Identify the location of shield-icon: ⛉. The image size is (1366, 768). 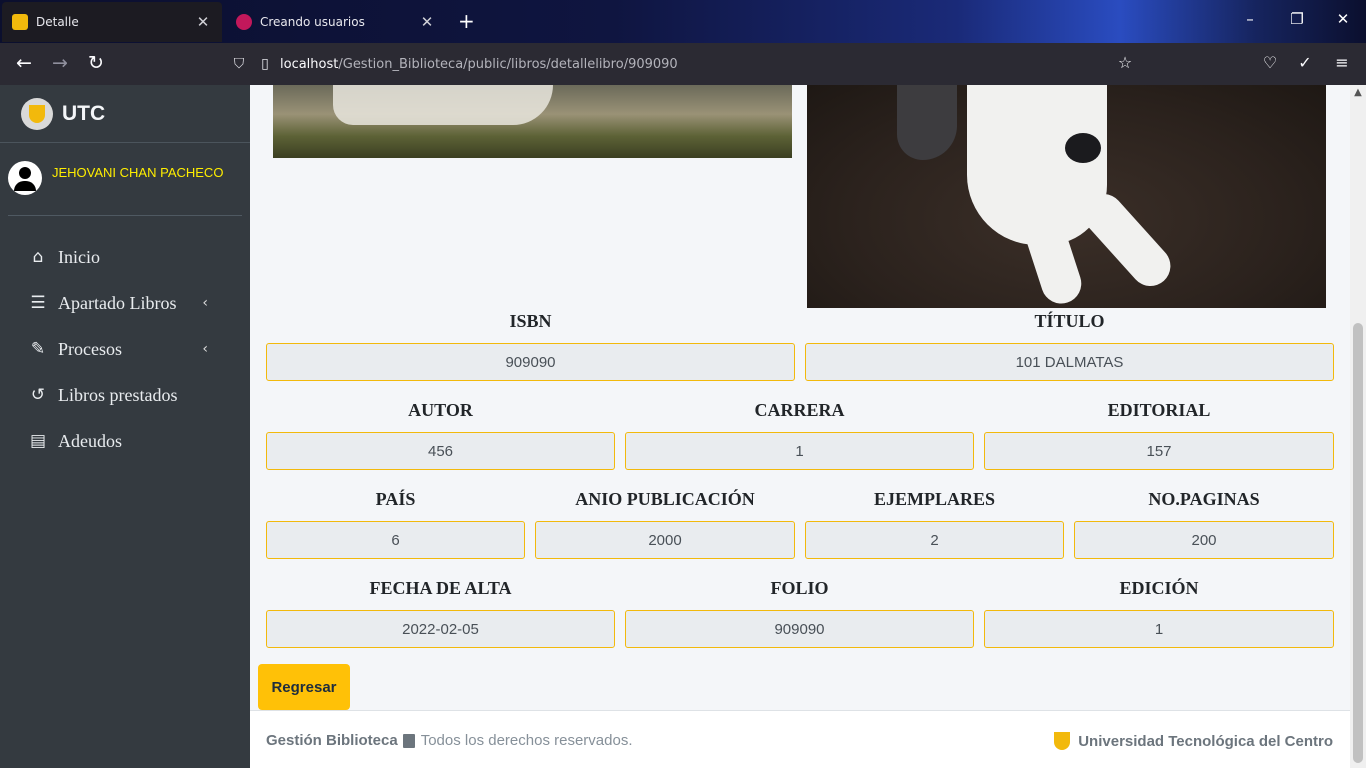
(239, 64).